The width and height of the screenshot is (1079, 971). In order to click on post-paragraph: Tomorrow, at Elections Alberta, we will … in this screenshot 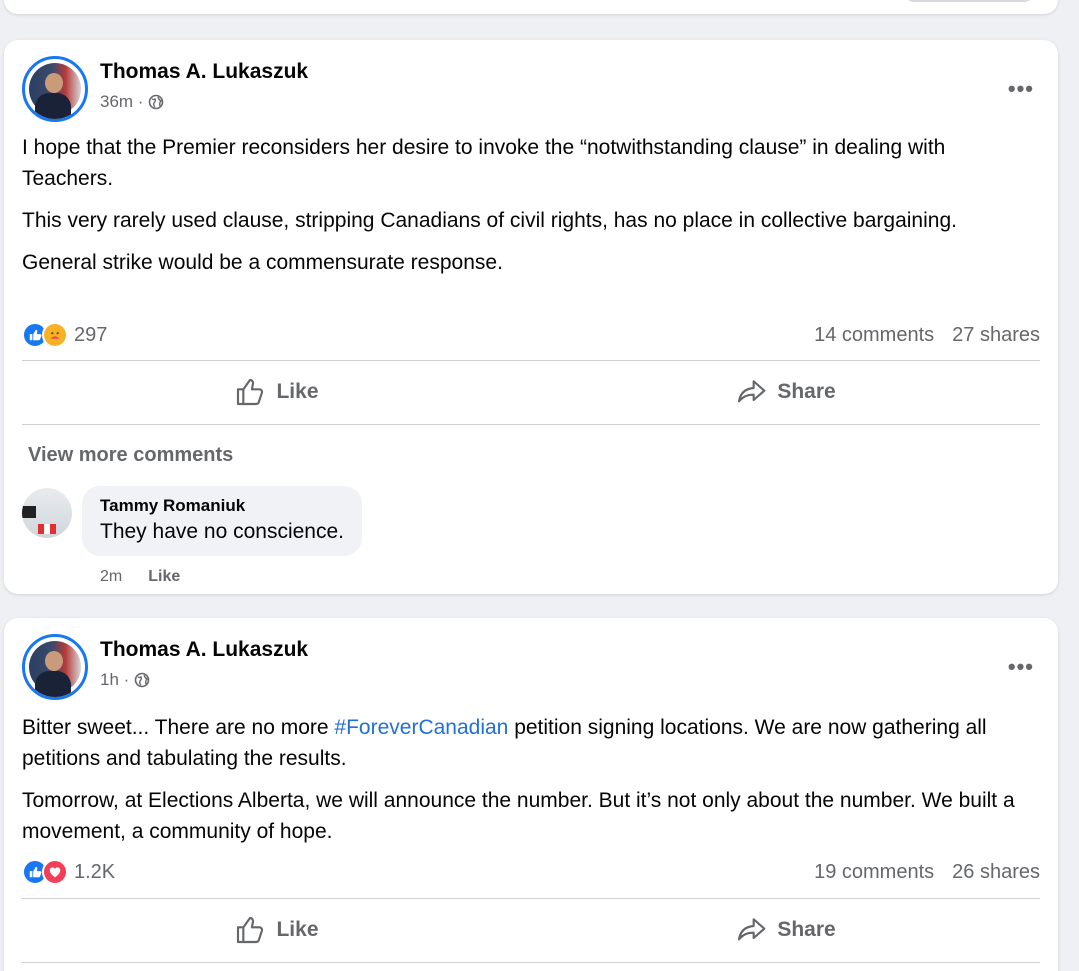, I will do `click(518, 816)`.